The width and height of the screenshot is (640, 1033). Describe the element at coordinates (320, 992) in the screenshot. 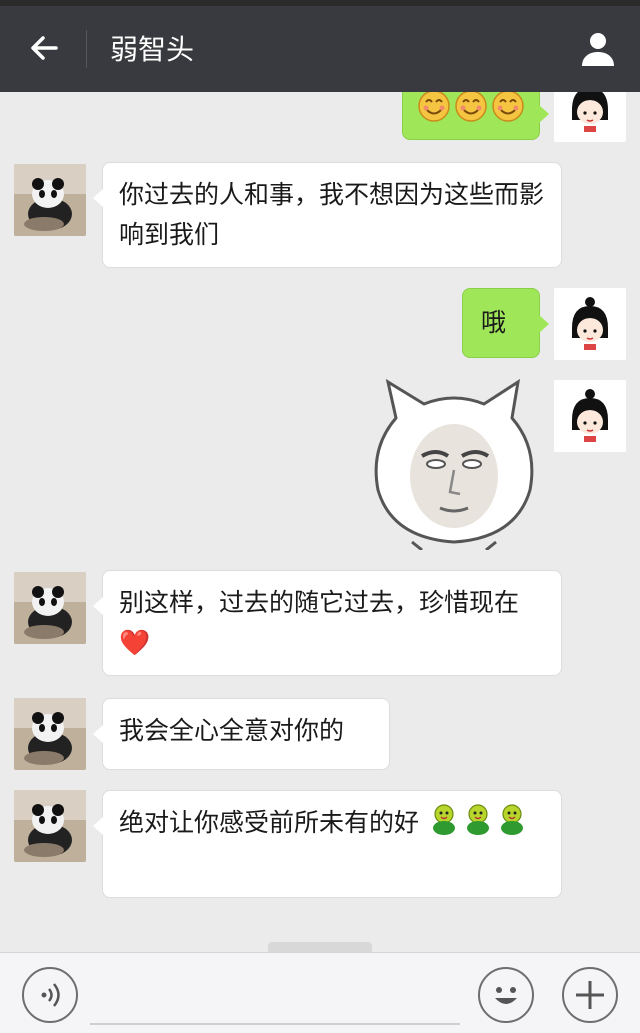

I see `input-bar` at that location.